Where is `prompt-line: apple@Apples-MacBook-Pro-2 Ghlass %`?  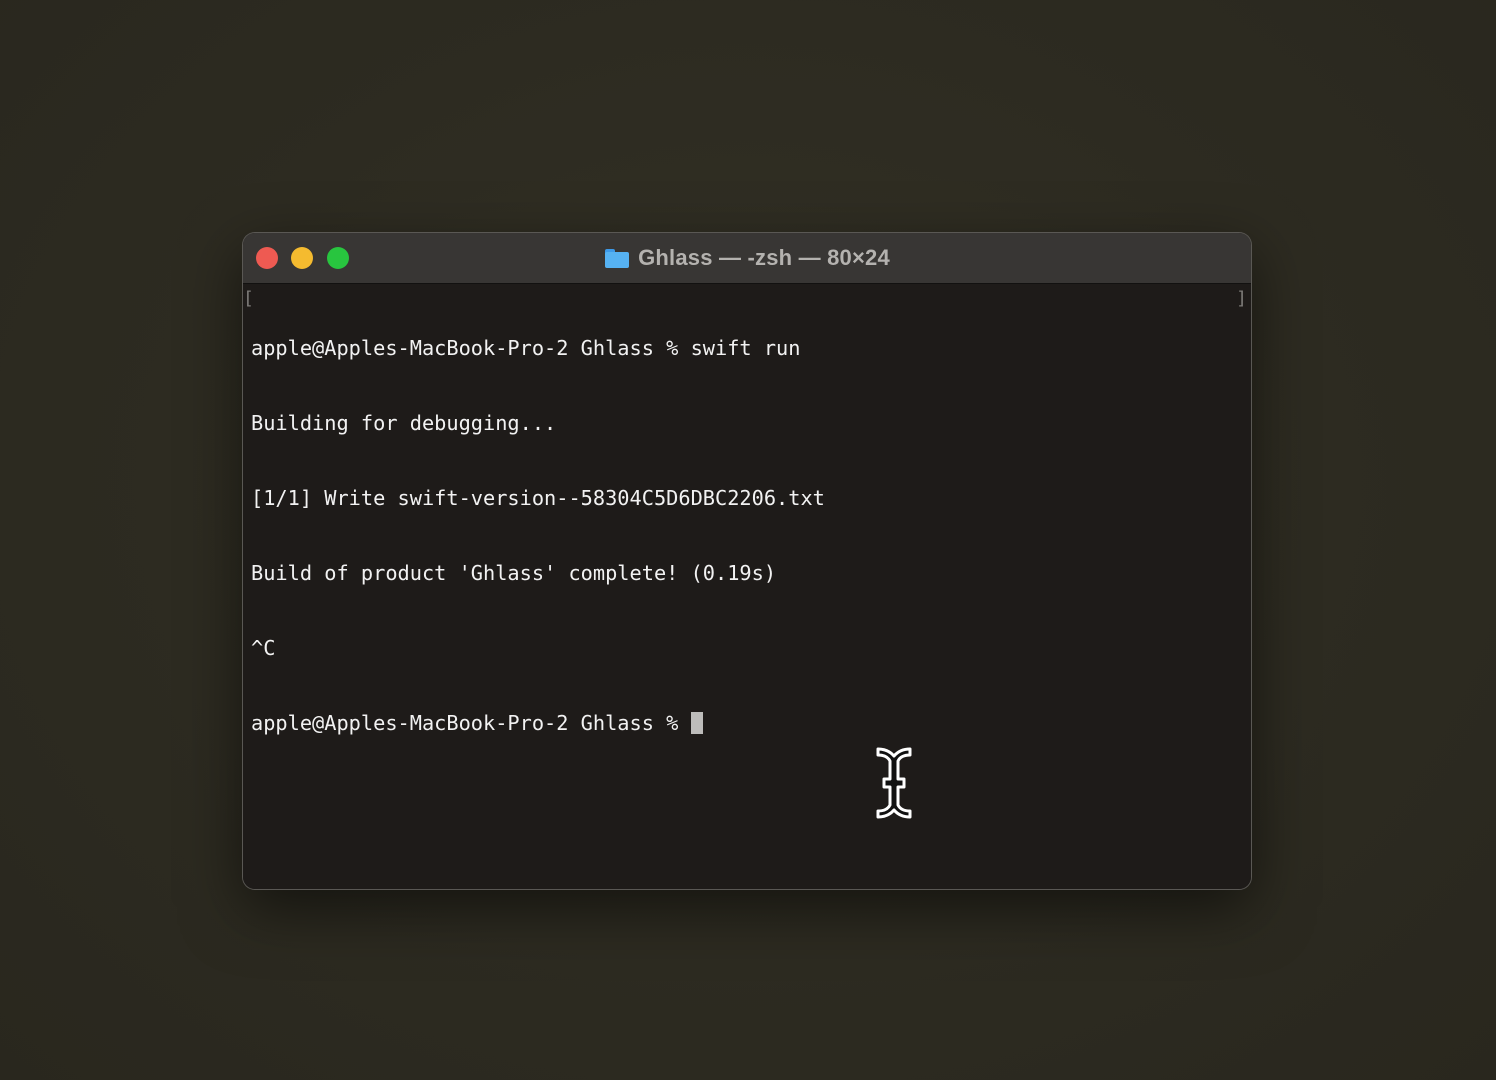
prompt-line: apple@Apples-MacBook-Pro-2 Ghlass % is located at coordinates (538, 723).